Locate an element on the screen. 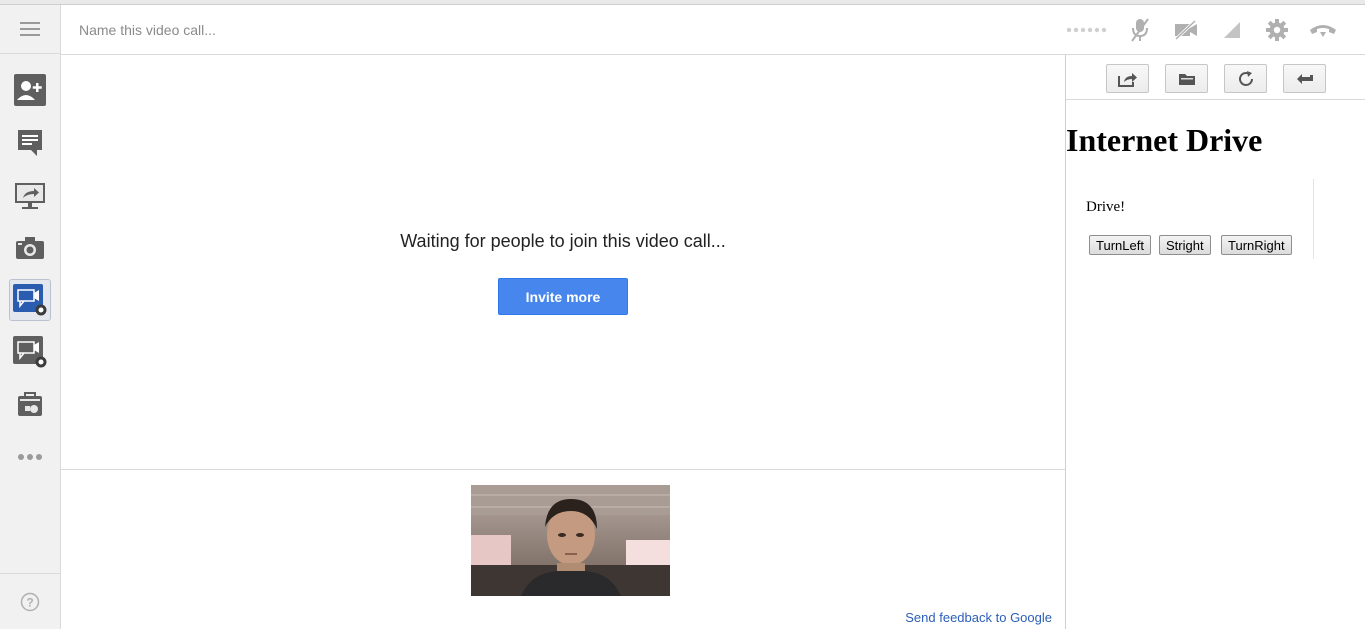 This screenshot has width=1365, height=629. app-gallery-icon is located at coordinates (30, 404).